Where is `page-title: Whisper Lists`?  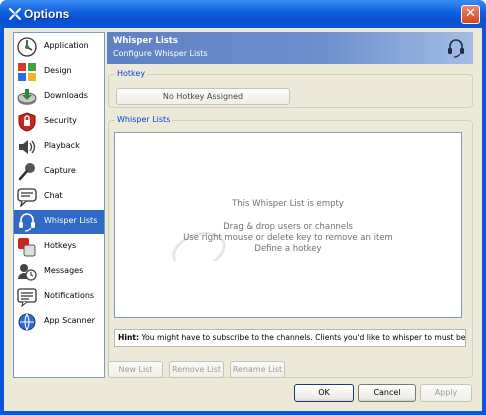
page-title: Whisper Lists is located at coordinates (145, 41).